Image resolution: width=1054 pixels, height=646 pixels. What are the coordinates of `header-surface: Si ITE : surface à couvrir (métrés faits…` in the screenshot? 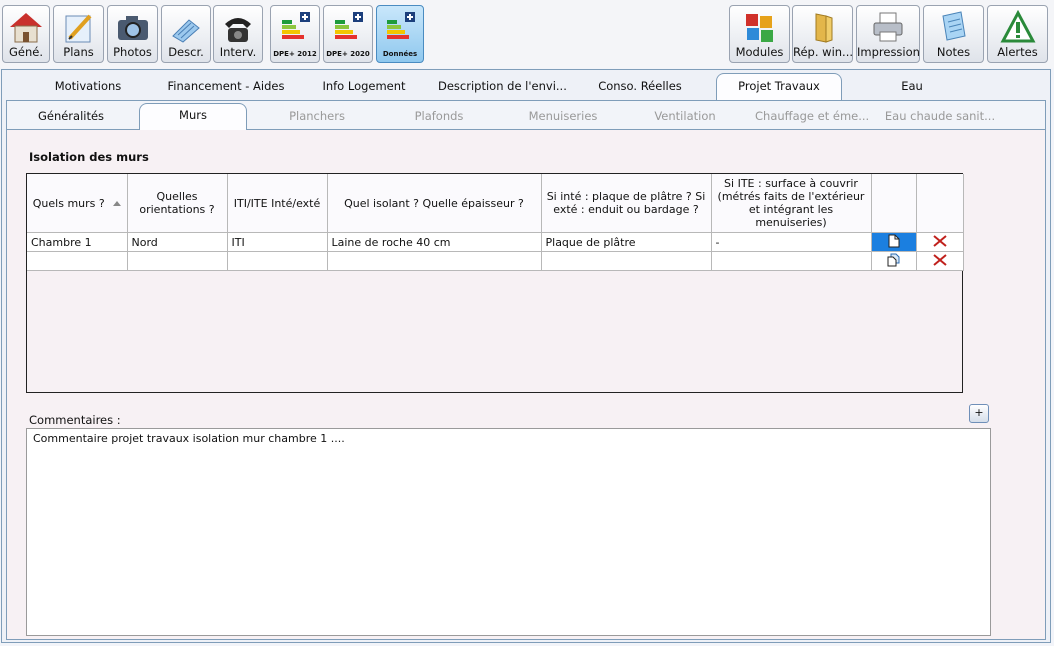 It's located at (791, 203).